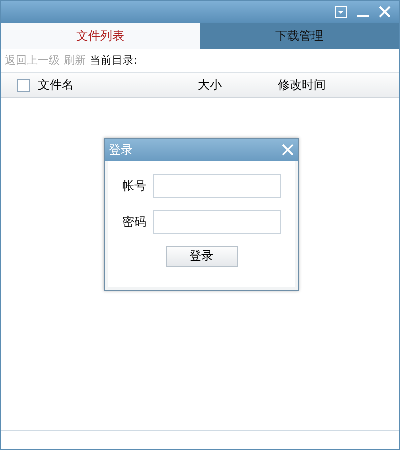 The width and height of the screenshot is (400, 450). What do you see at coordinates (114, 60) in the screenshot?
I see `path-label: 当前目录:` at bounding box center [114, 60].